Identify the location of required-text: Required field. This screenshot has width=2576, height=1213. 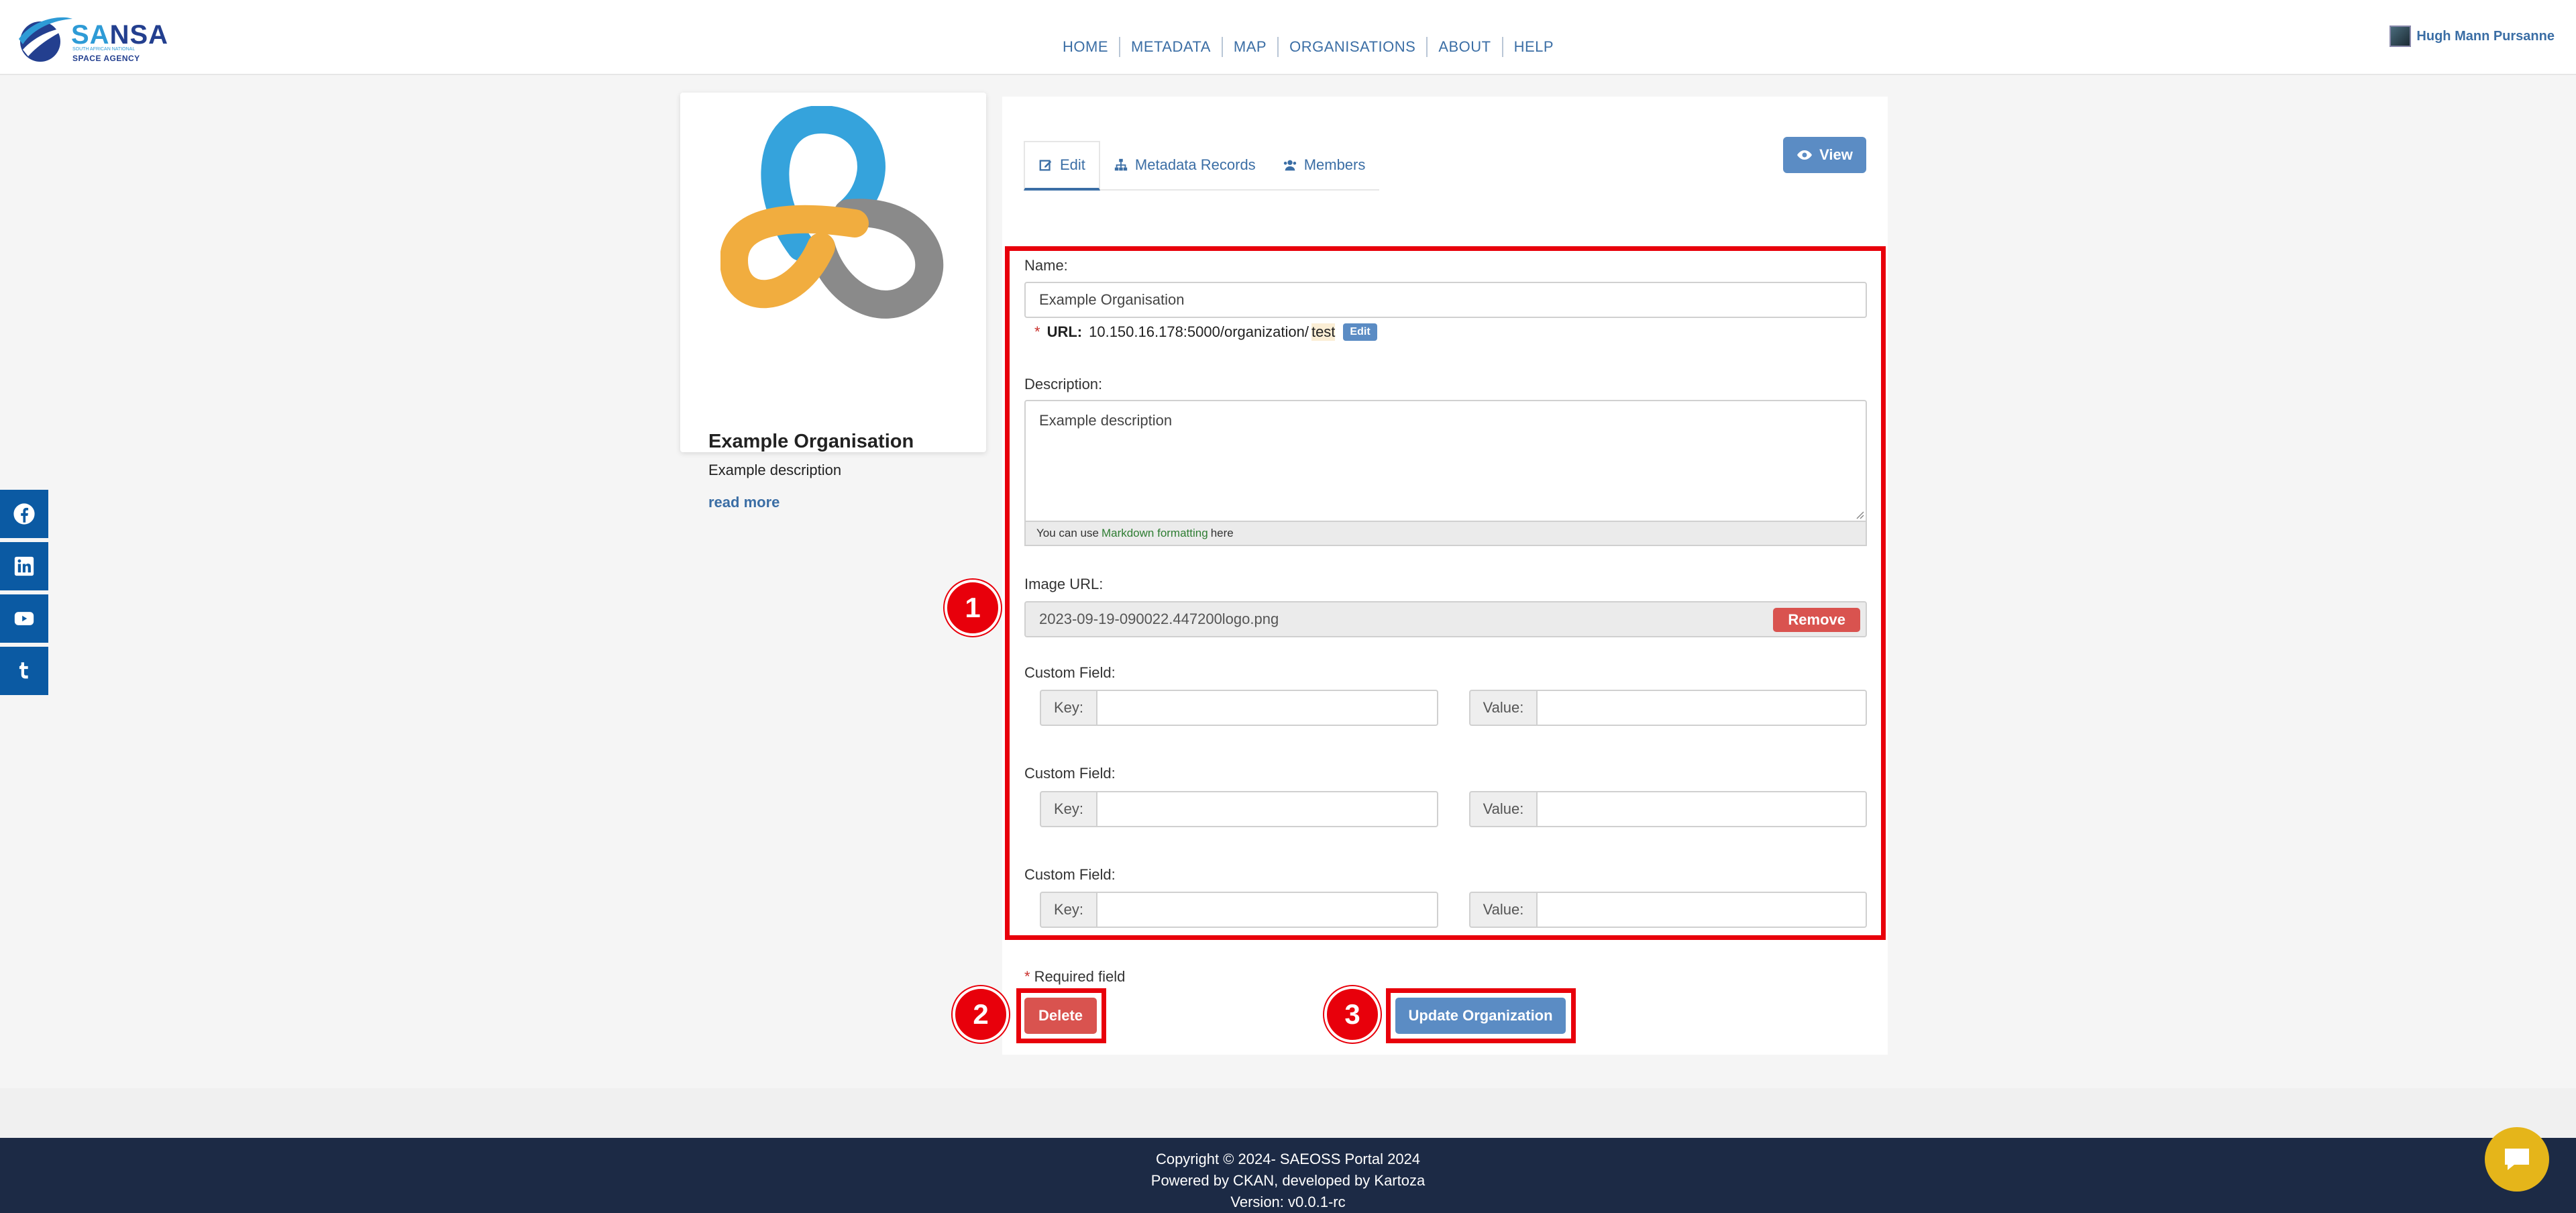
(1080, 976).